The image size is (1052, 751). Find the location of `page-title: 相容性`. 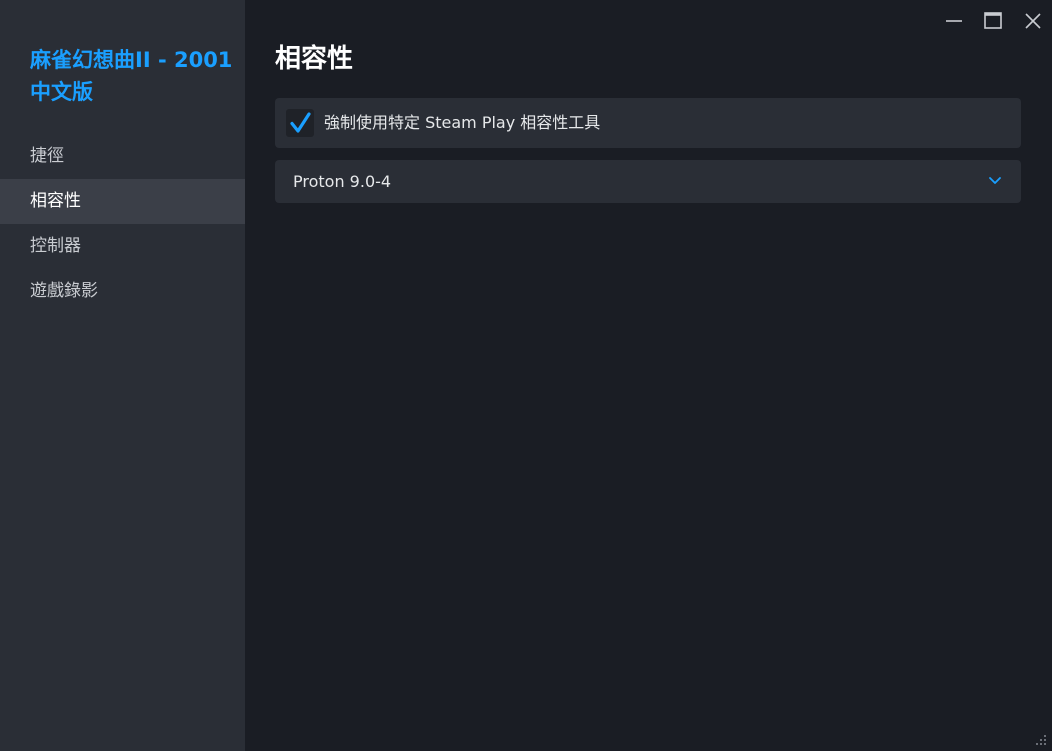

page-title: 相容性 is located at coordinates (314, 59).